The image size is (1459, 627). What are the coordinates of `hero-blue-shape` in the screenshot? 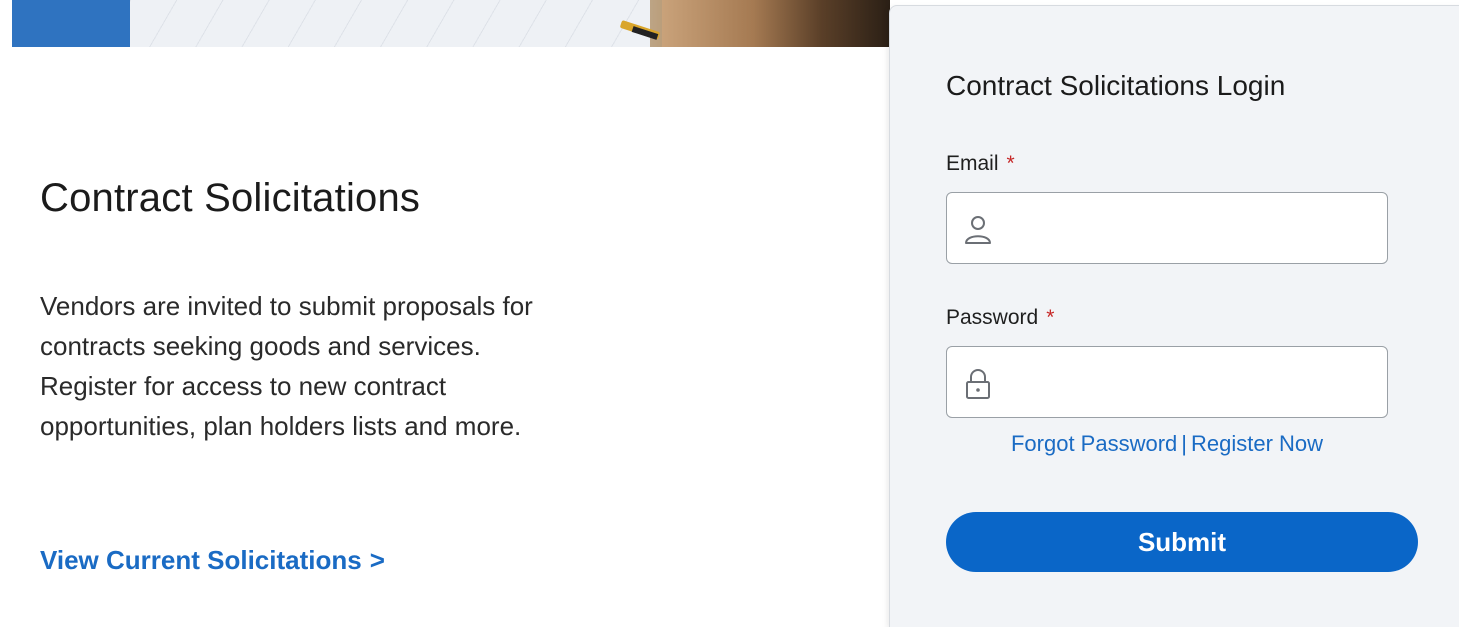 It's located at (71, 23).